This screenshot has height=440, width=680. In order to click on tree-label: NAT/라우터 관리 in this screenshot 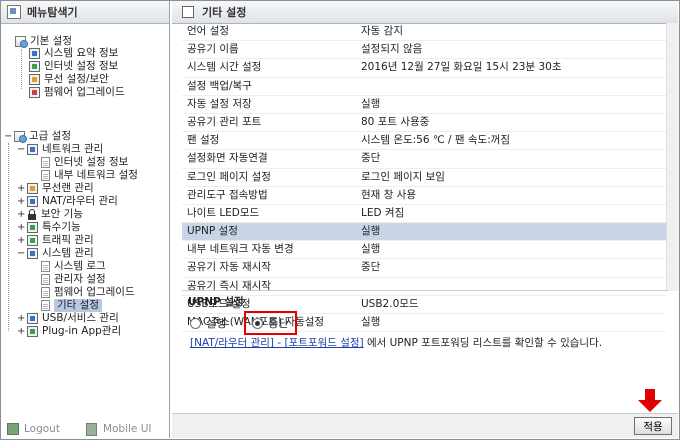, I will do `click(80, 201)`.